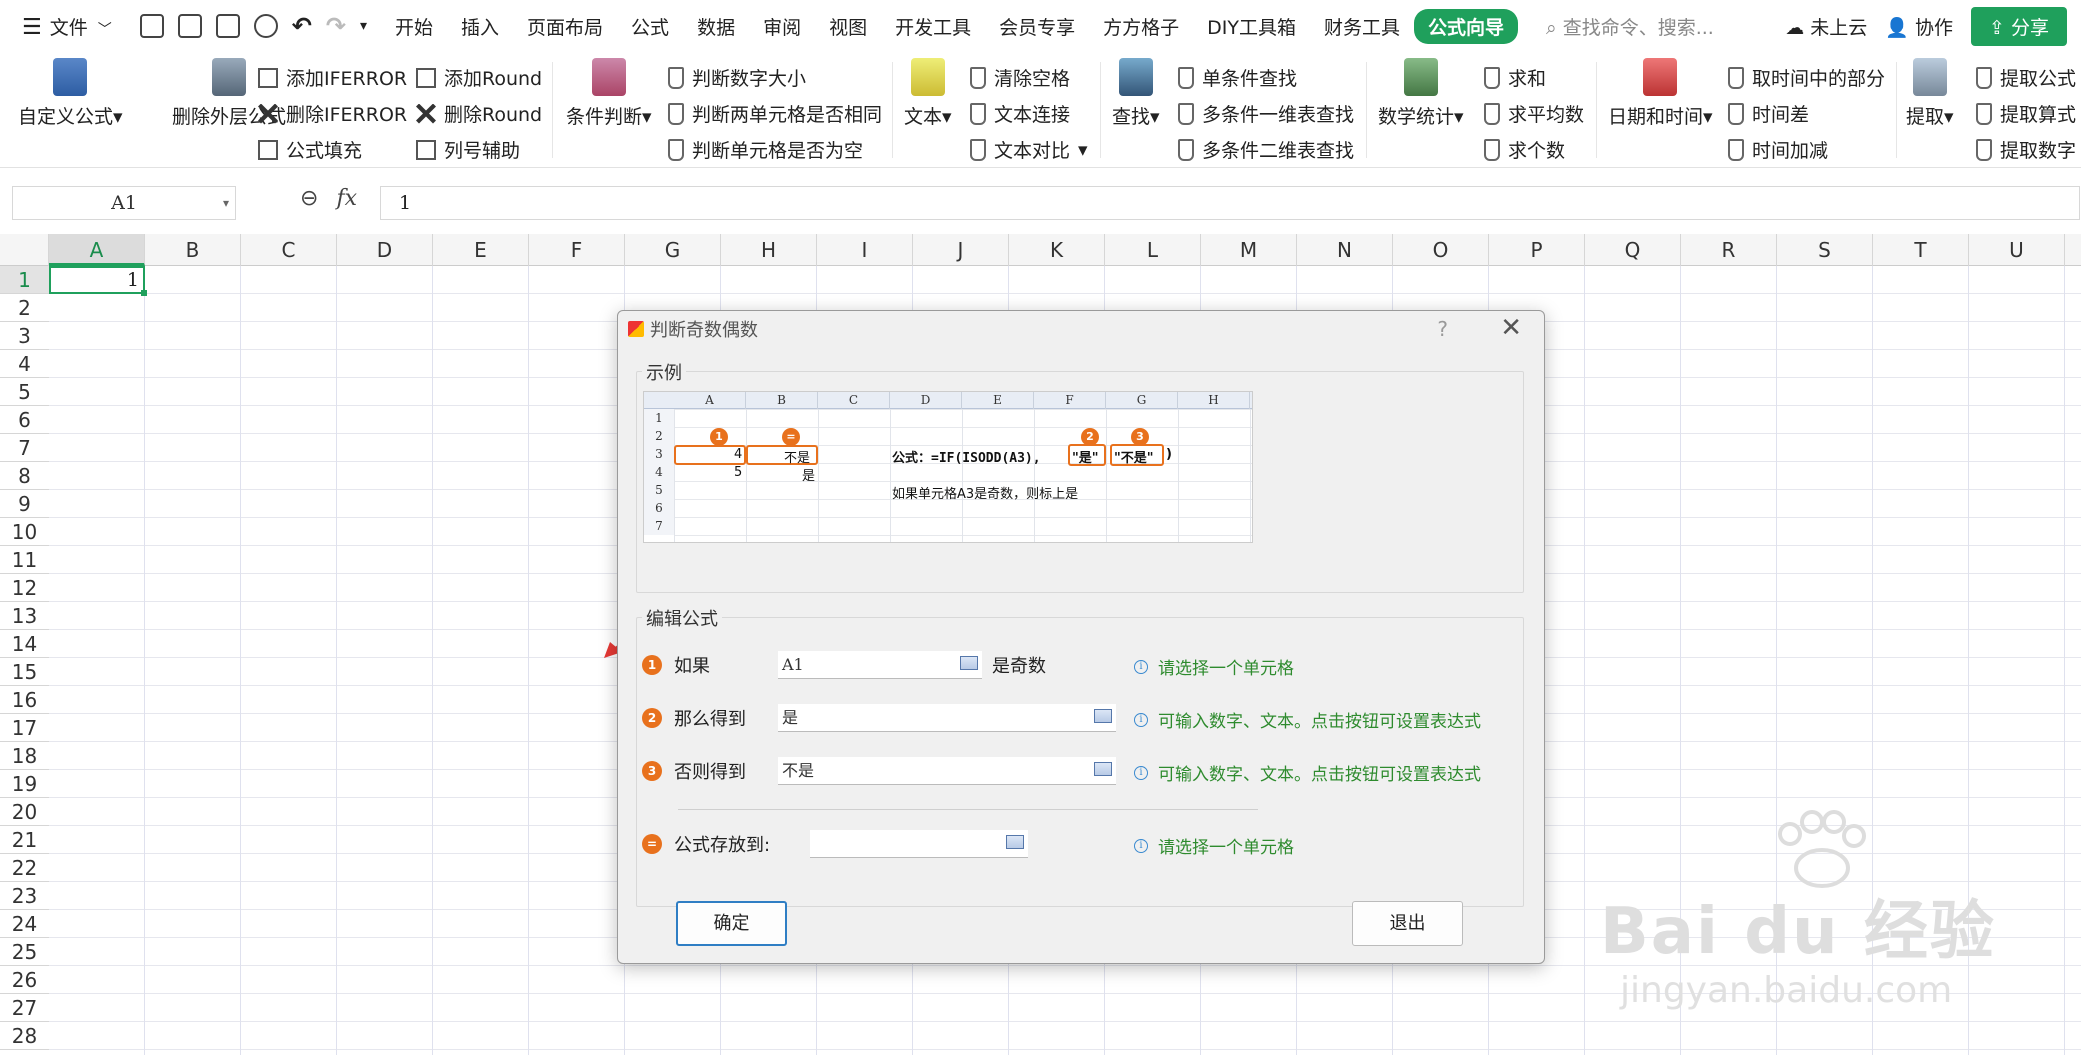 This screenshot has height=1055, width=2081. What do you see at coordinates (933, 26) in the screenshot?
I see `tab-developer: 开发工具` at bounding box center [933, 26].